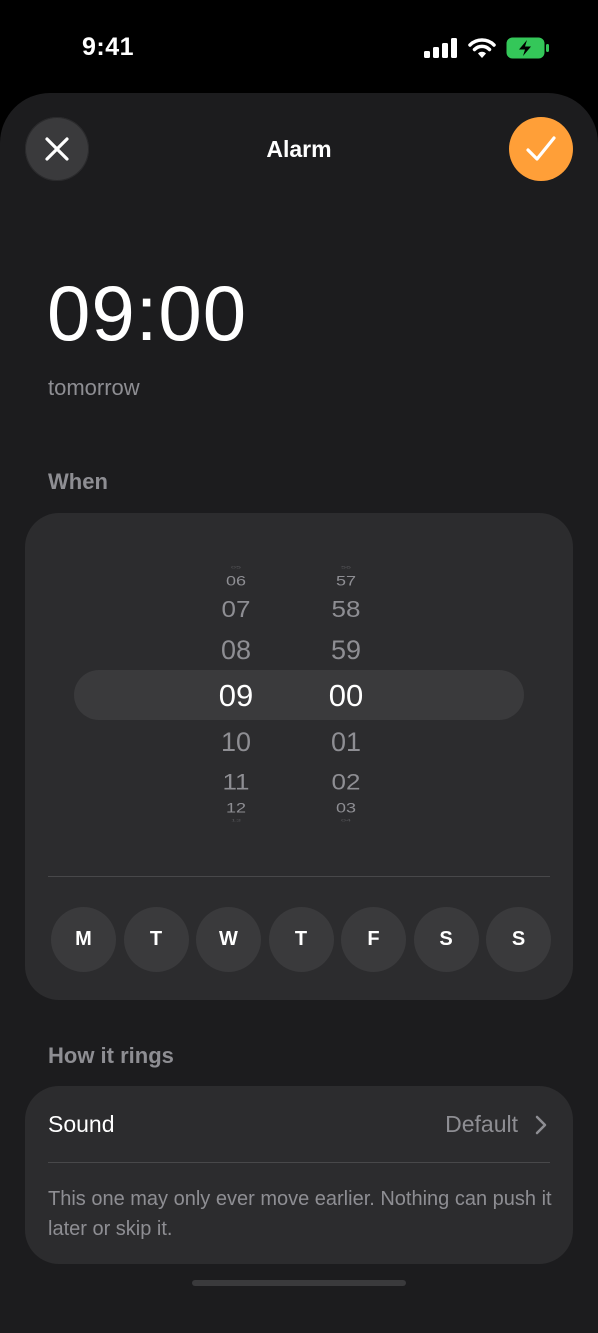  Describe the element at coordinates (481, 1124) in the screenshot. I see `sound-value: Default` at that location.